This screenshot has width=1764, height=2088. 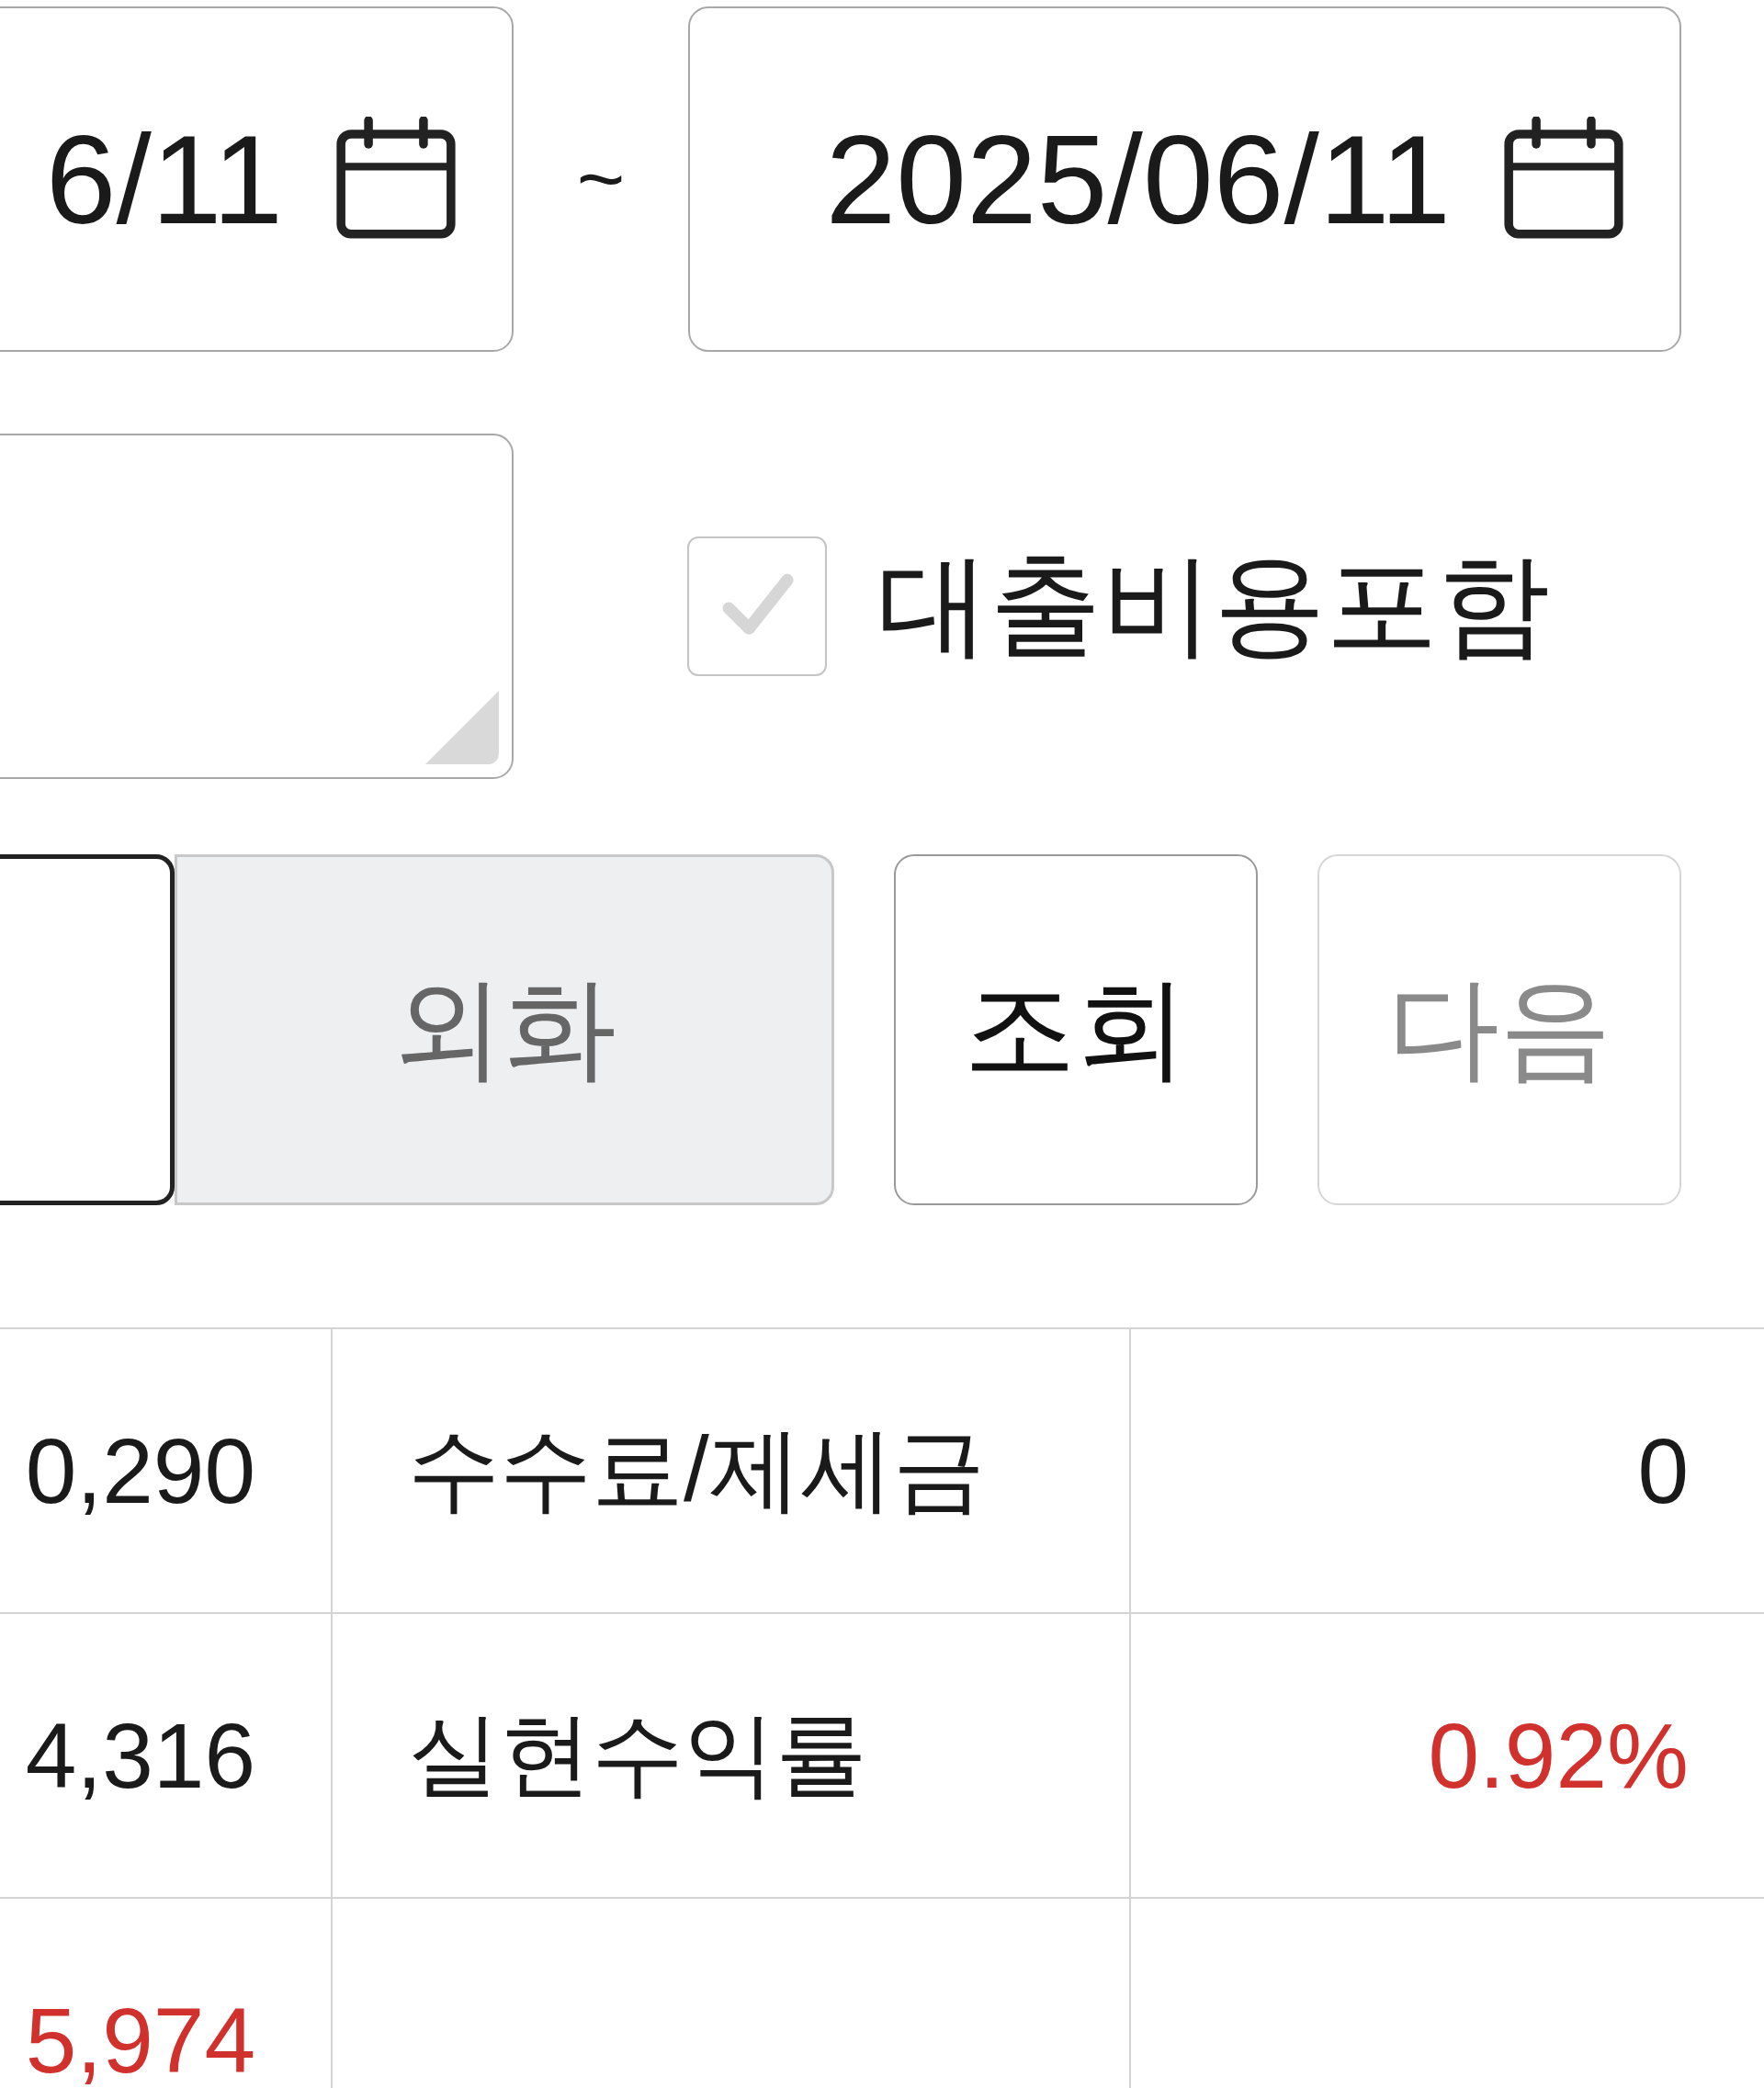 What do you see at coordinates (1076, 1029) in the screenshot?
I see `action-button: 조회` at bounding box center [1076, 1029].